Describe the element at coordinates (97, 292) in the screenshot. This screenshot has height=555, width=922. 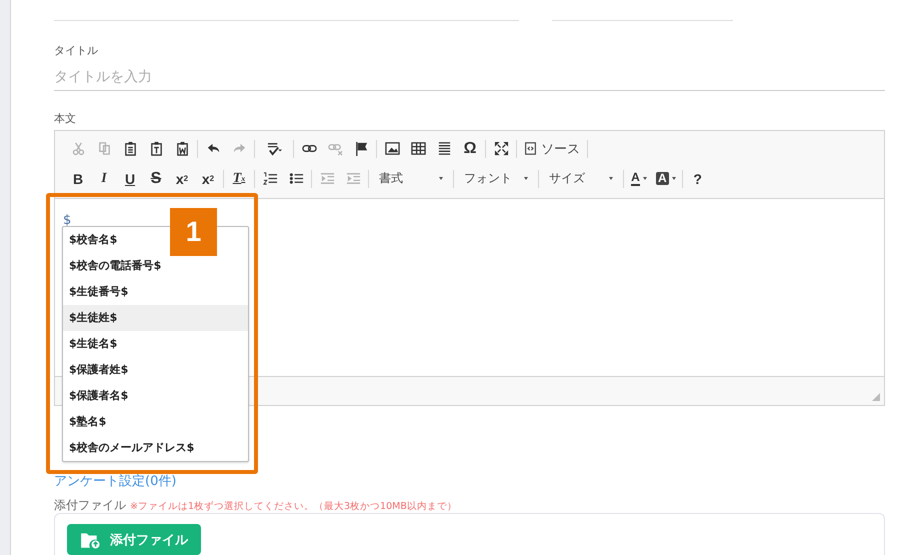
I see `autocomplete-item: $生徒番号$` at that location.